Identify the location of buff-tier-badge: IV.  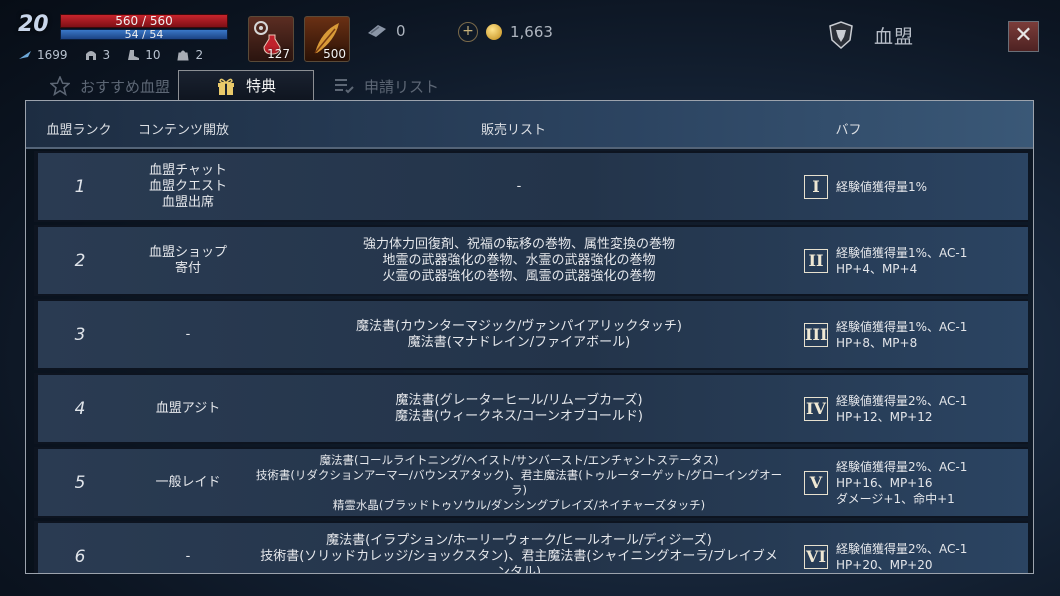
(816, 408).